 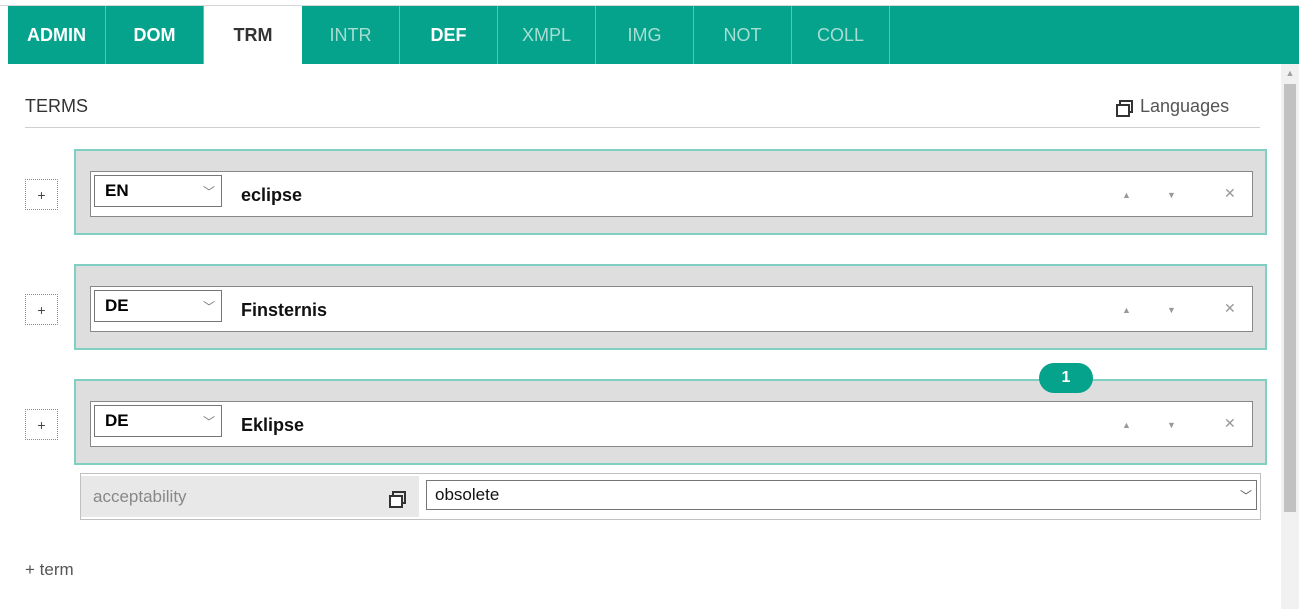 I want to click on term-block: EN ﹀ eclipse ▲ ▼ ✕, so click(x=670, y=192).